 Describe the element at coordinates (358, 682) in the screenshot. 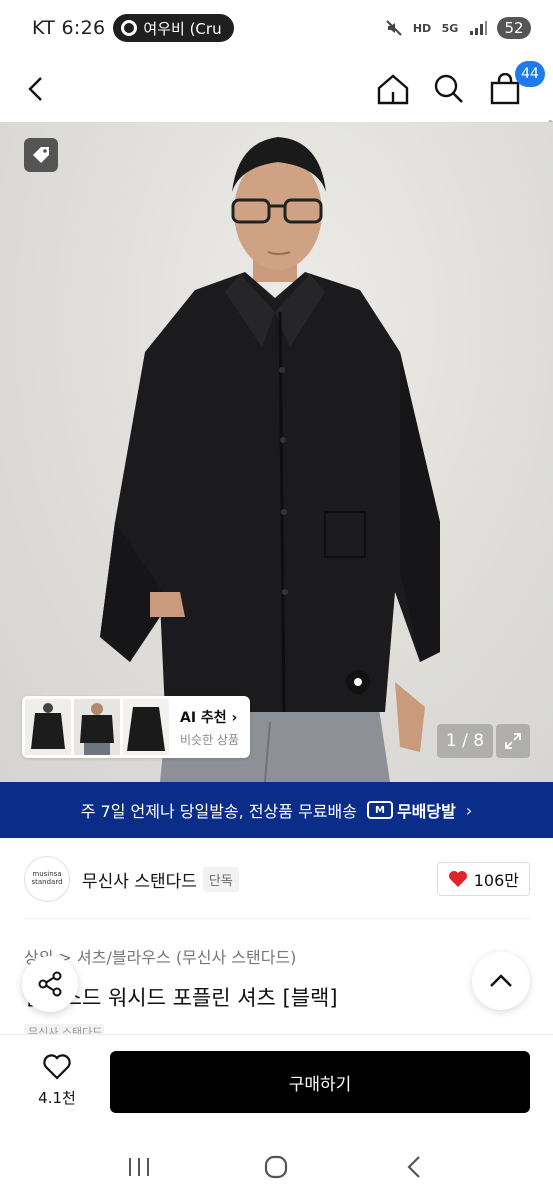

I see `image-hotspot` at that location.